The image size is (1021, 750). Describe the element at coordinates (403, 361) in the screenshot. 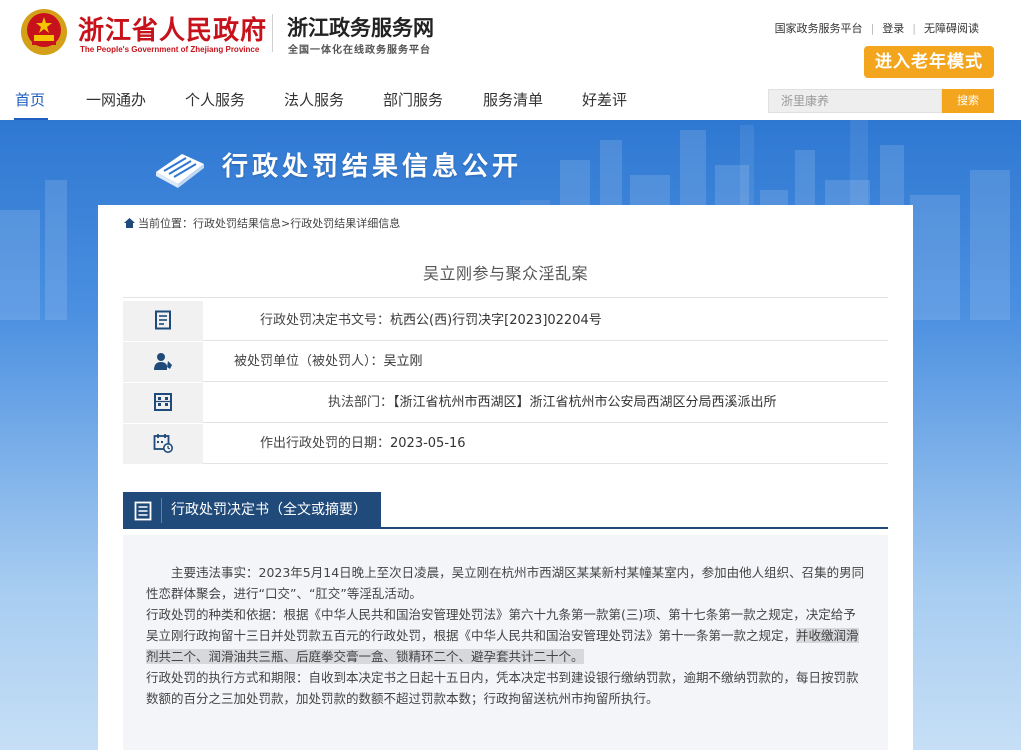

I see `info-value: 吴立刚` at that location.